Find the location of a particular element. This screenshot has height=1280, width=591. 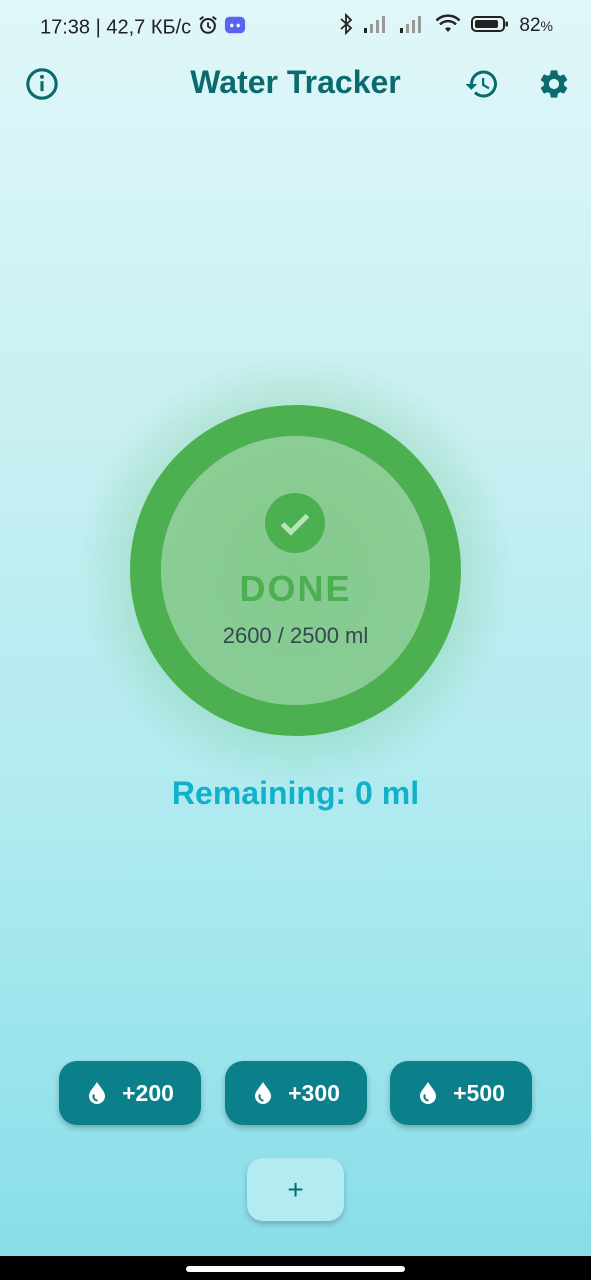

bluetooth-icon is located at coordinates (346, 26).